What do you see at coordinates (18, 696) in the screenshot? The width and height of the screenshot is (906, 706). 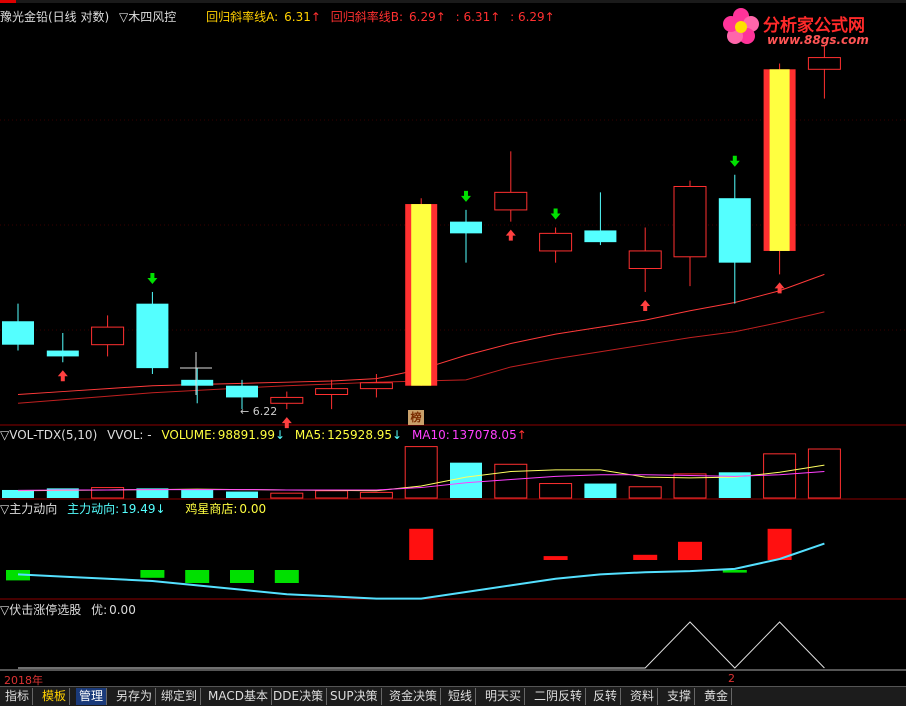 I see `footer-tab: 指标` at bounding box center [18, 696].